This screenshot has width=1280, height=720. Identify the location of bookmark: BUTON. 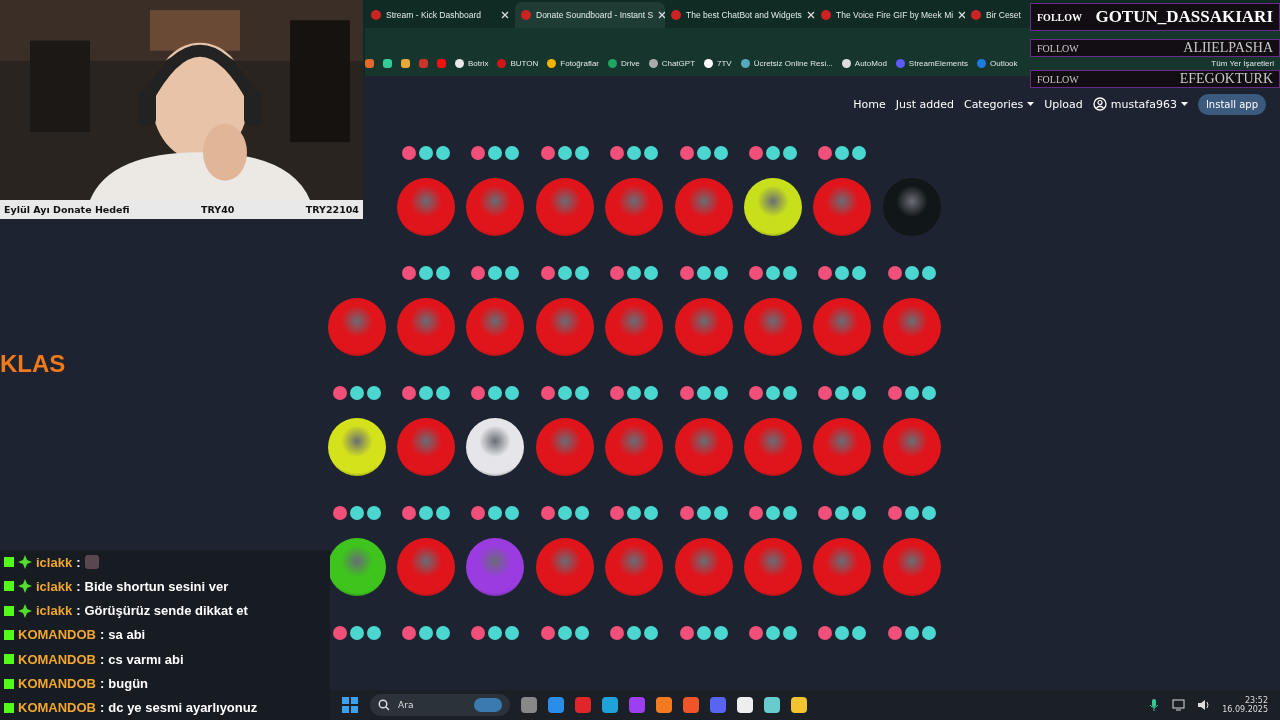
(518, 63).